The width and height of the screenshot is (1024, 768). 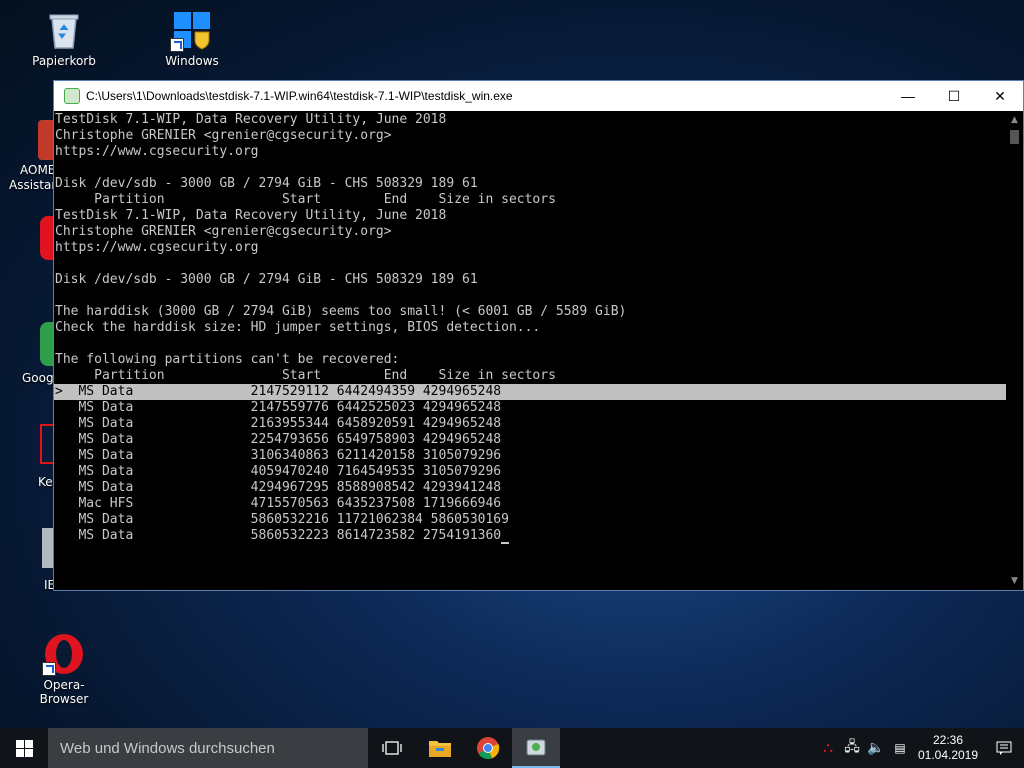 What do you see at coordinates (1014, 351) in the screenshot?
I see `vertical-scrollbar: ▲ ▼` at bounding box center [1014, 351].